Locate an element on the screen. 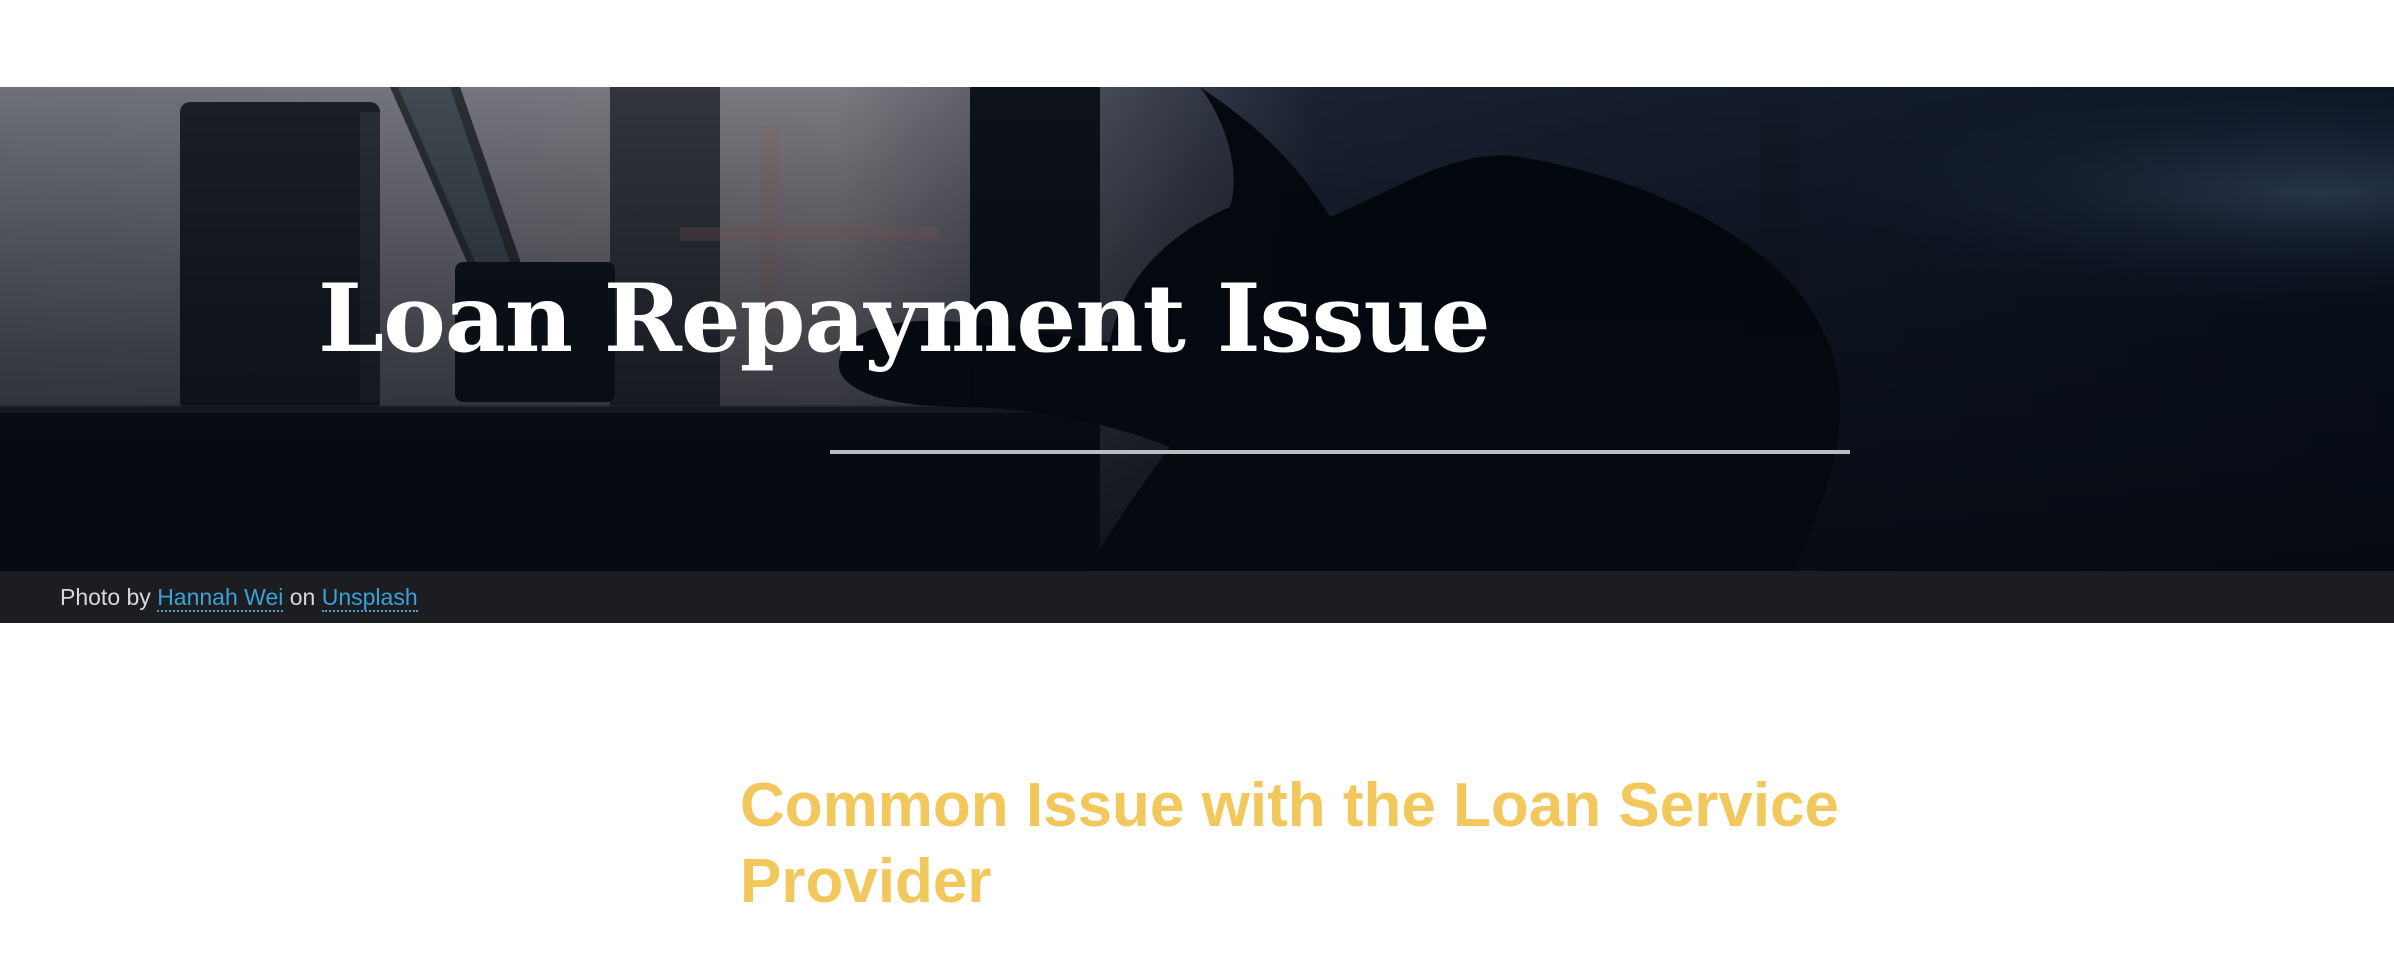 The width and height of the screenshot is (2394, 964). photo-credit: Photo by Hannah Wei on Unsplash is located at coordinates (239, 598).